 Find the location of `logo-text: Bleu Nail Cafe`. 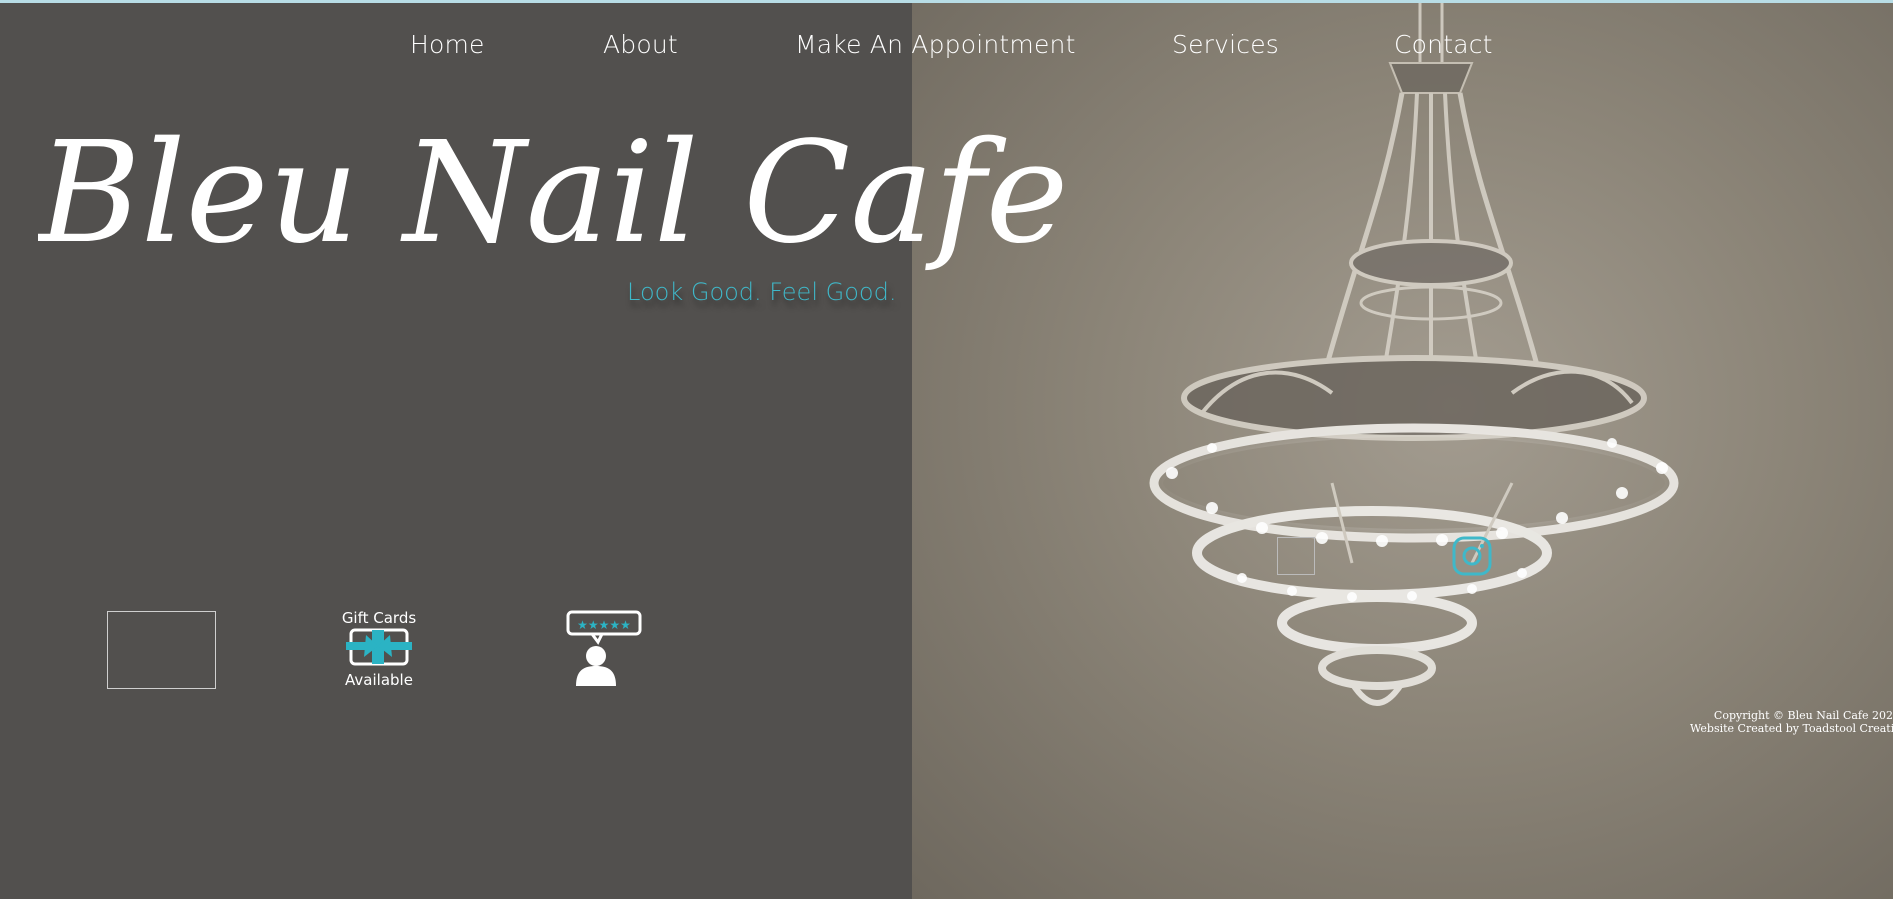

logo-text: Bleu Nail Cafe is located at coordinates (553, 193).